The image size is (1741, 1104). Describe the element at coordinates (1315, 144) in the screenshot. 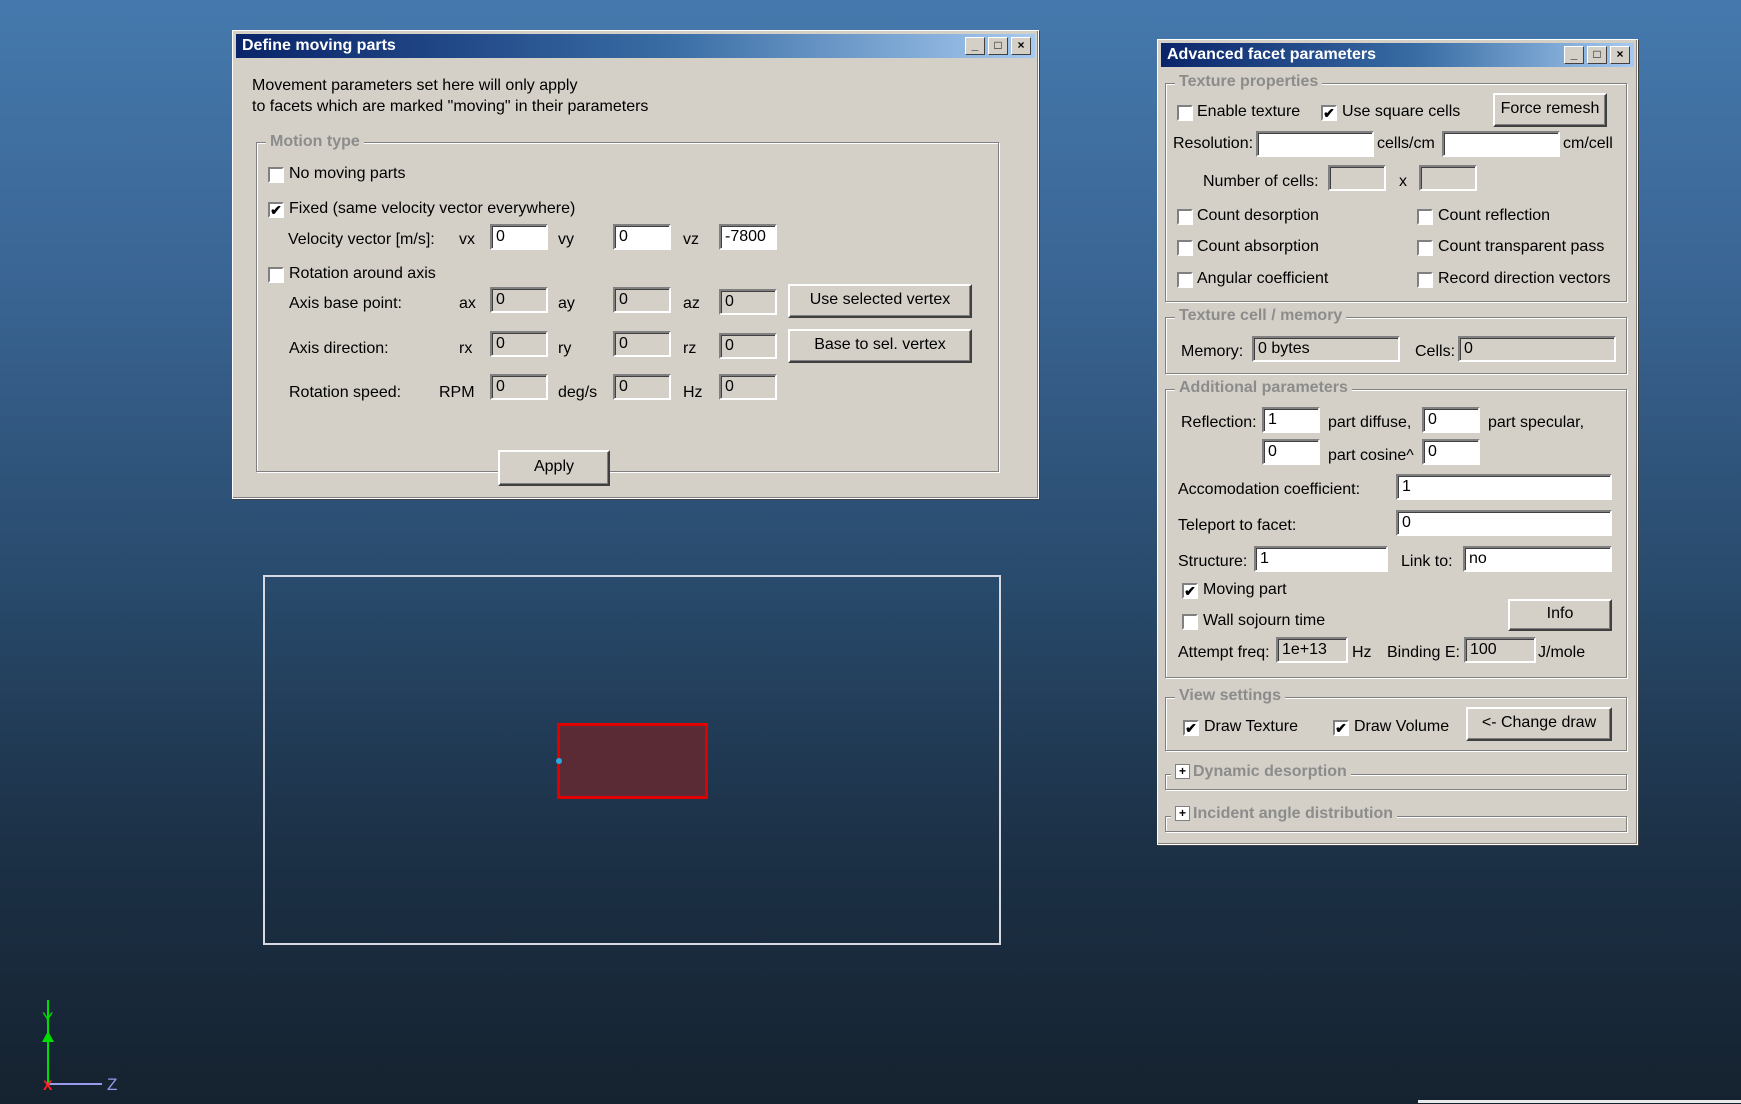

I see `resolution-input` at that location.